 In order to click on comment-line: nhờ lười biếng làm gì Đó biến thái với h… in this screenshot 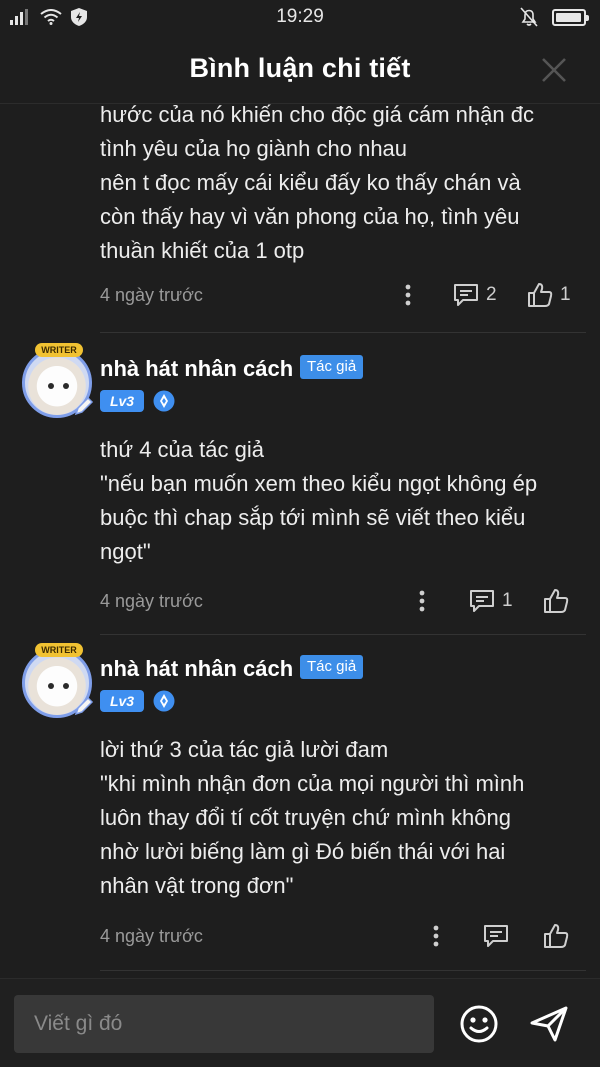, I will do `click(303, 851)`.